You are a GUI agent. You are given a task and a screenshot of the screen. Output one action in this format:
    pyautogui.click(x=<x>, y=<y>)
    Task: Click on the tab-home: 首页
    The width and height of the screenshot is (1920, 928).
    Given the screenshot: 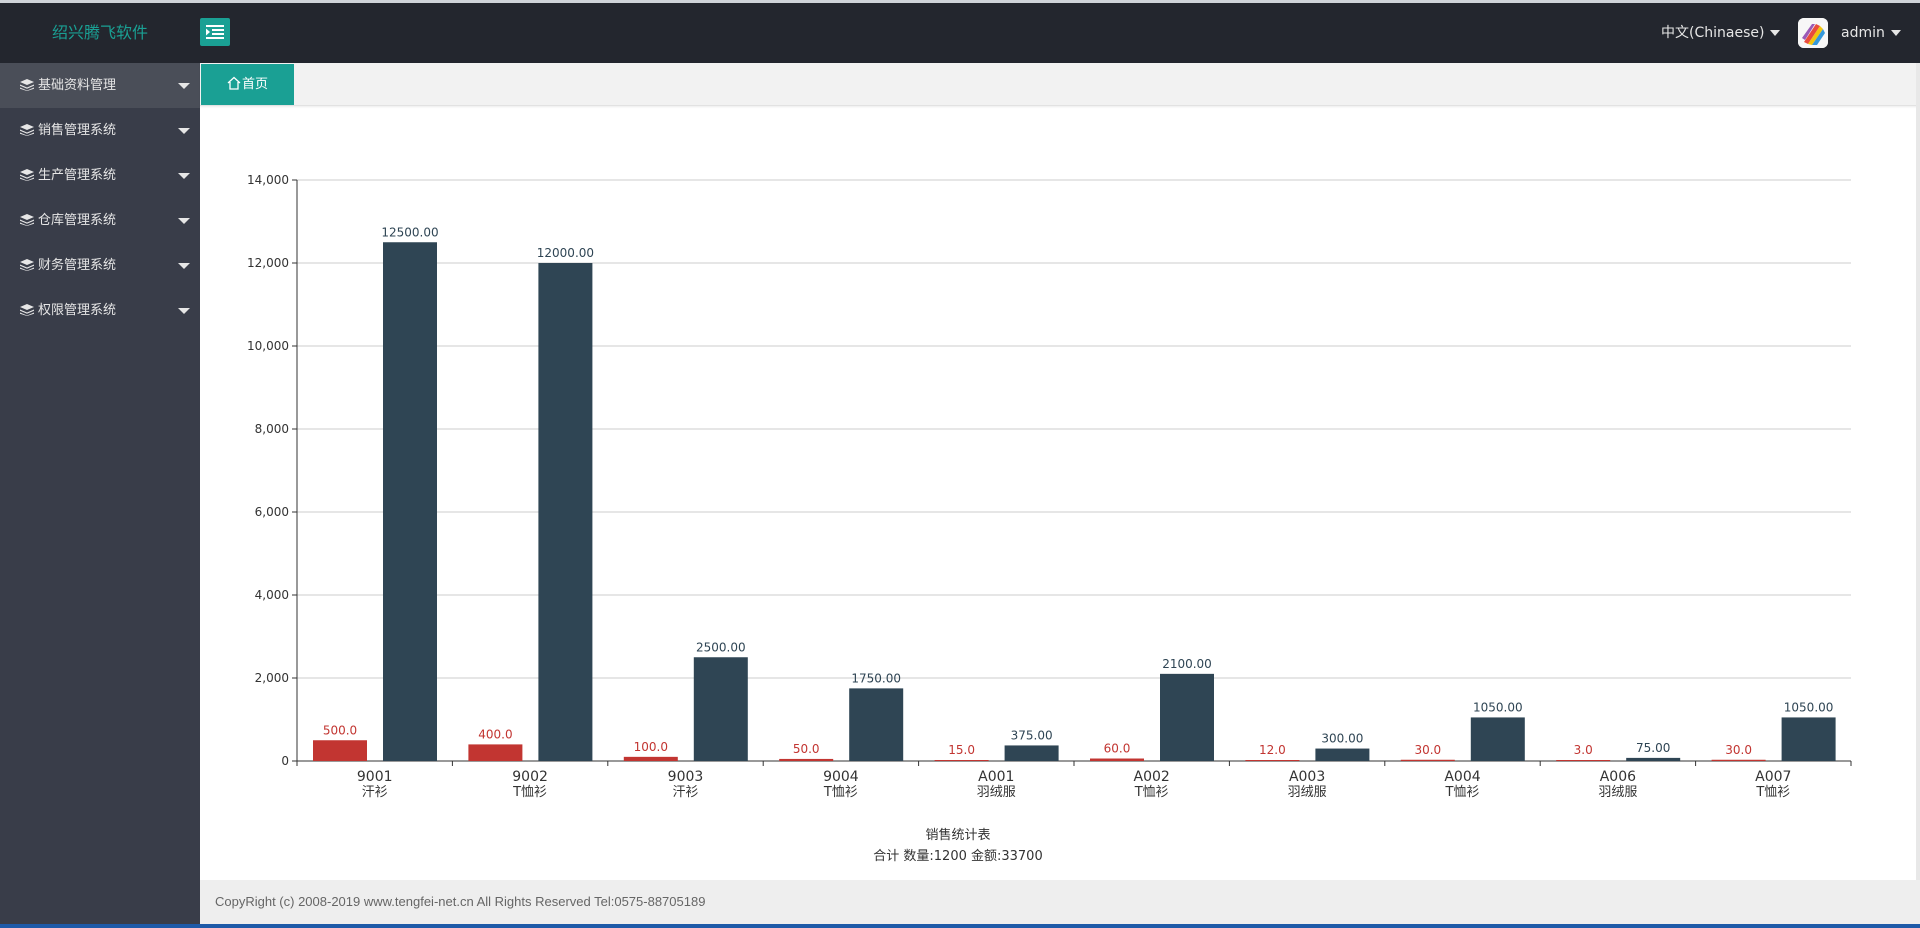 What is the action you would take?
    pyautogui.click(x=247, y=84)
    